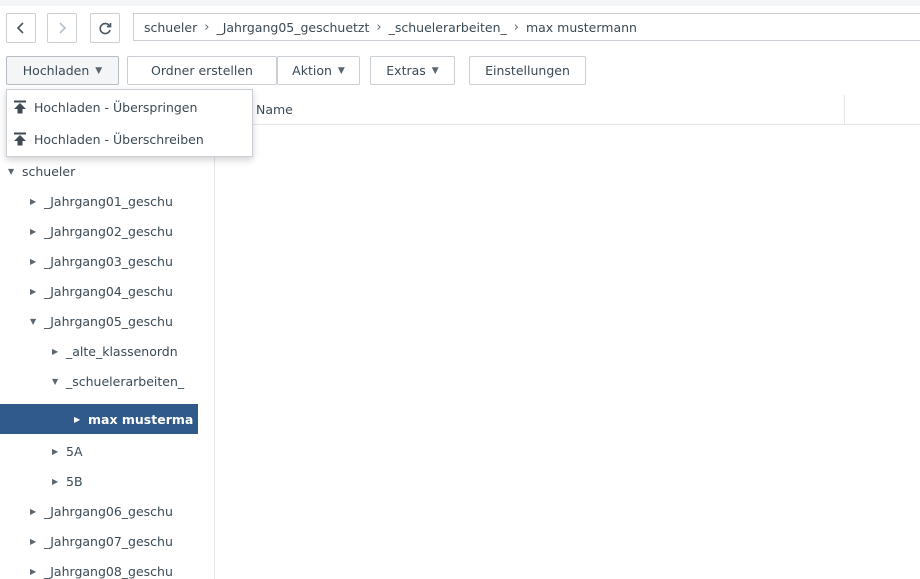 This screenshot has width=920, height=579. Describe the element at coordinates (108, 291) in the screenshot. I see `tree-item-label: _Jahrgang04_geschu` at that location.